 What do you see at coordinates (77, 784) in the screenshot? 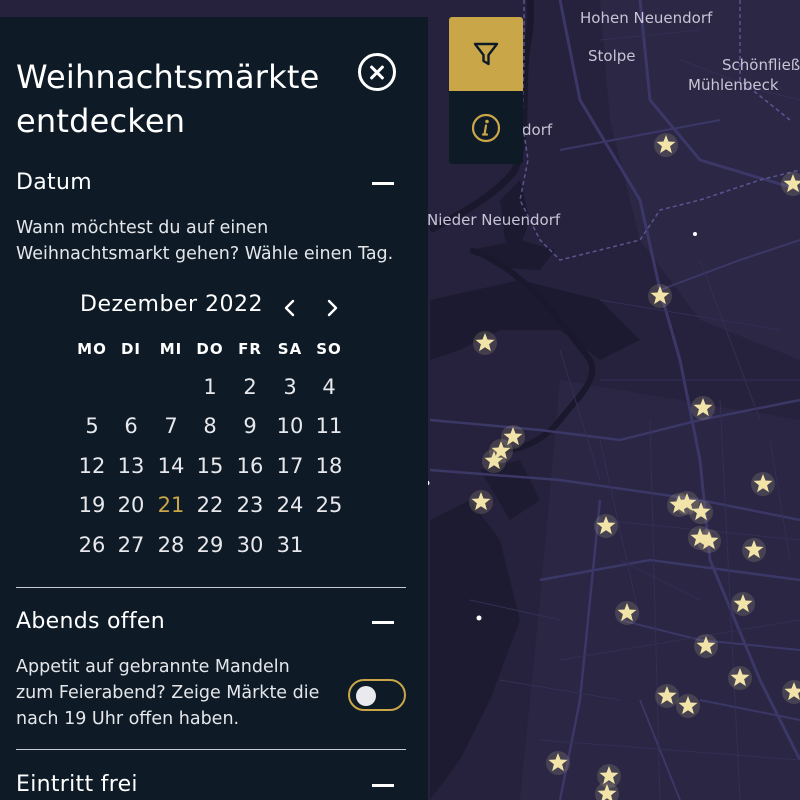
I see `section-heading-eintritt-frei: Eintritt frei` at bounding box center [77, 784].